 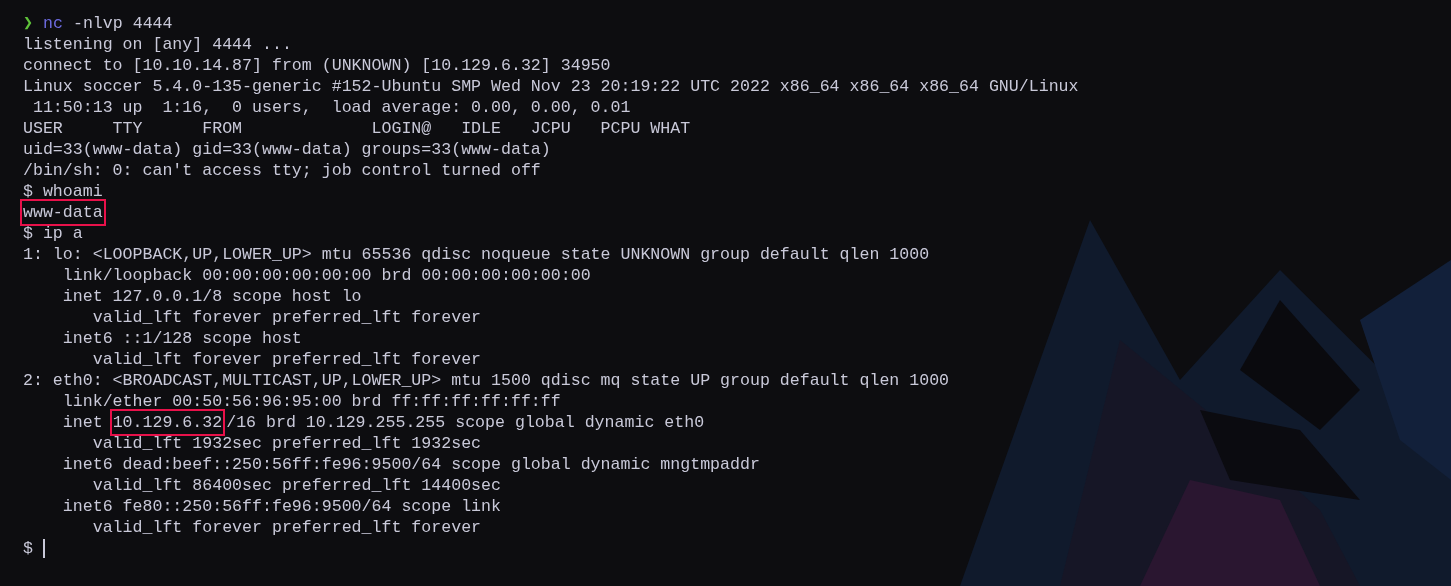 I want to click on prompt-symbol: ❯, so click(x=28, y=23).